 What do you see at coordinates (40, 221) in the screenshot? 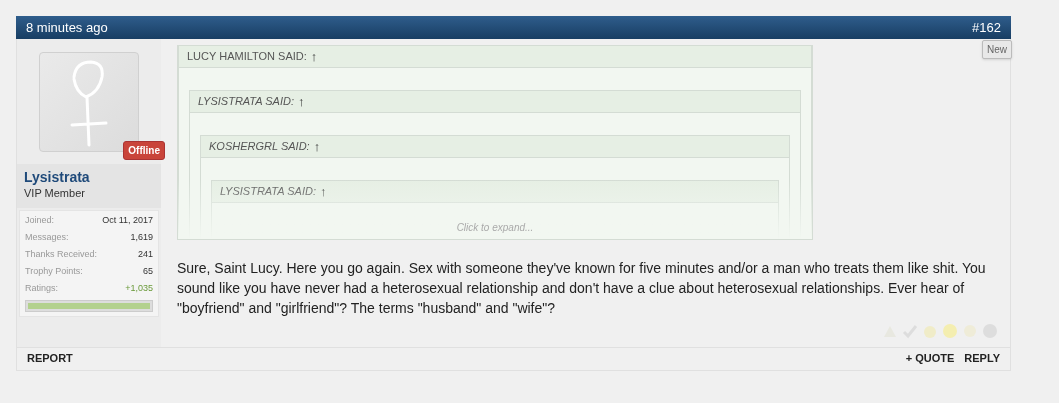
I see `stat-label: Joined:` at bounding box center [40, 221].